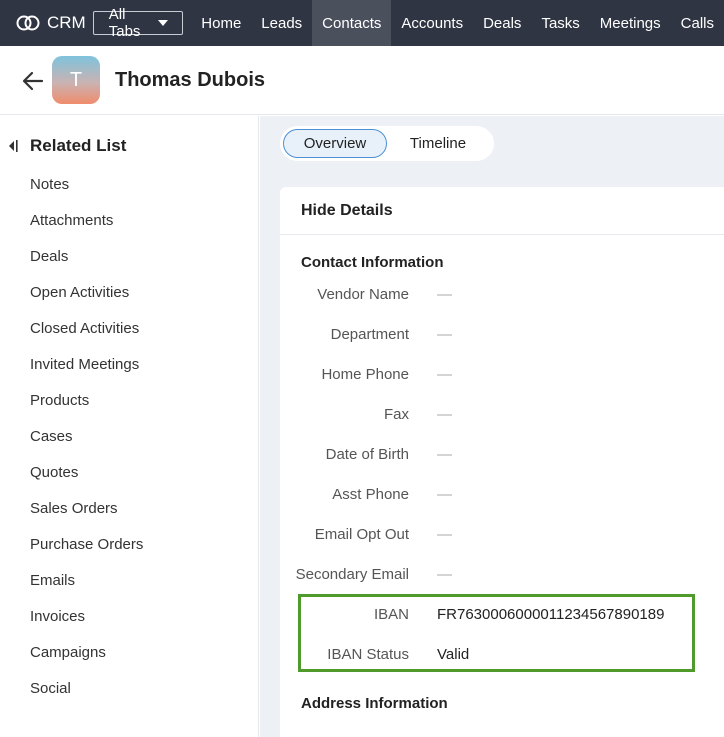 This screenshot has width=724, height=737. I want to click on field-label-fax: Fax, so click(396, 414).